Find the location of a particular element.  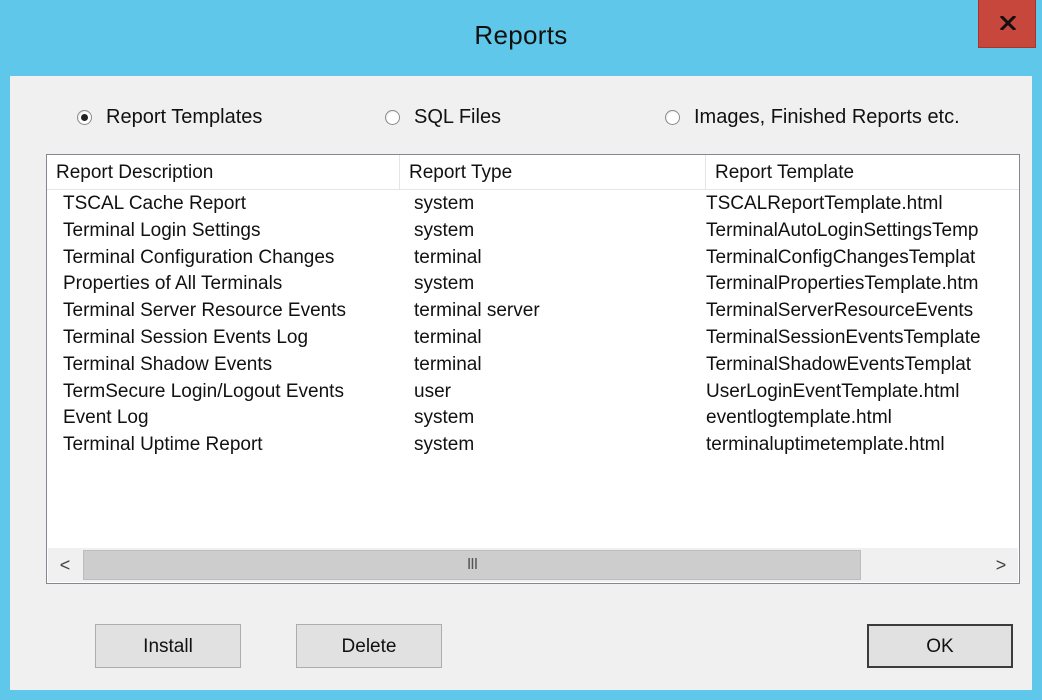

chevron-right-icon: > is located at coordinates (1001, 564).